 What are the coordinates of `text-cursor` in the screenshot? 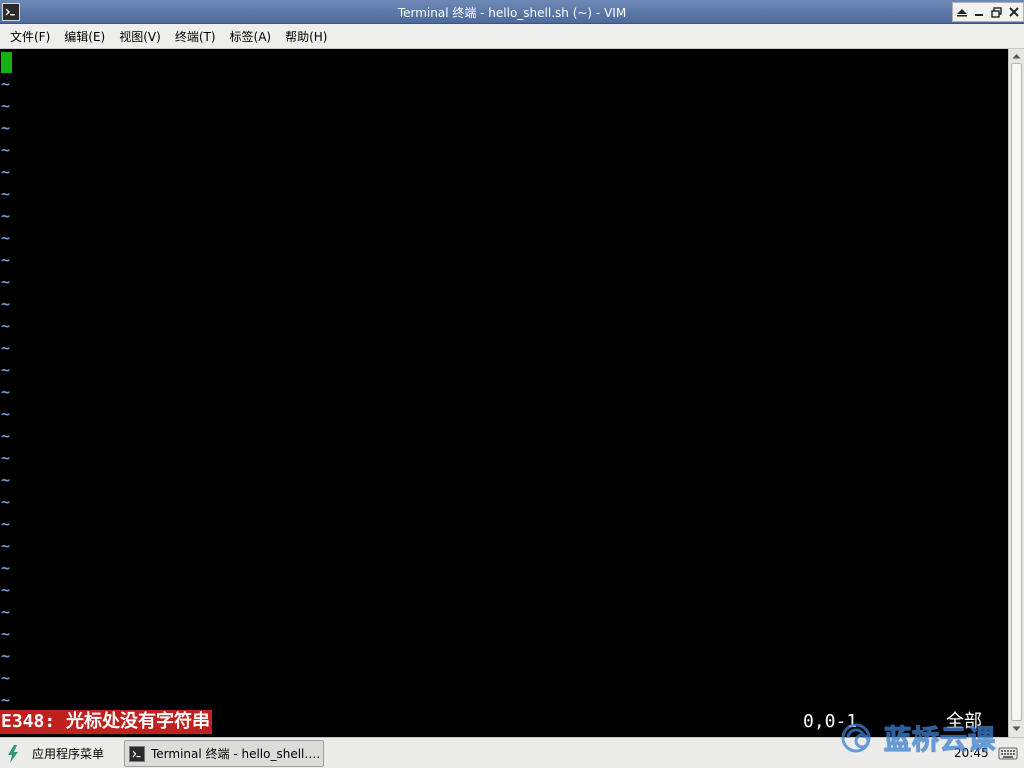 It's located at (6, 62).